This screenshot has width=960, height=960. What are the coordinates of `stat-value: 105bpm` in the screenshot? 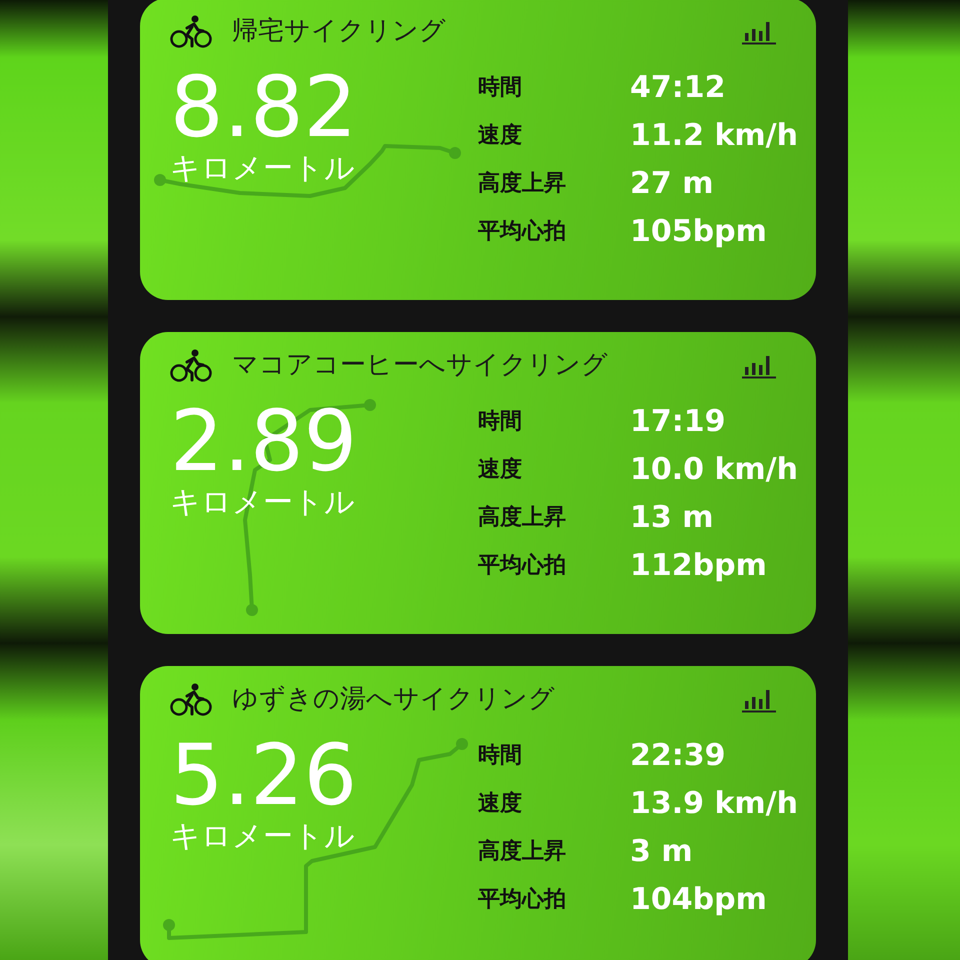 It's located at (699, 231).